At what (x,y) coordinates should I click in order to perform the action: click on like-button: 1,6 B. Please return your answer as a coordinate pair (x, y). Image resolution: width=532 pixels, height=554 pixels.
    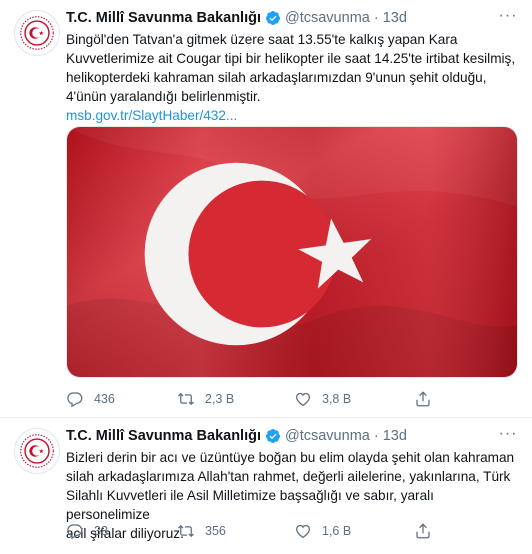
    Looking at the image, I should click on (322, 531).